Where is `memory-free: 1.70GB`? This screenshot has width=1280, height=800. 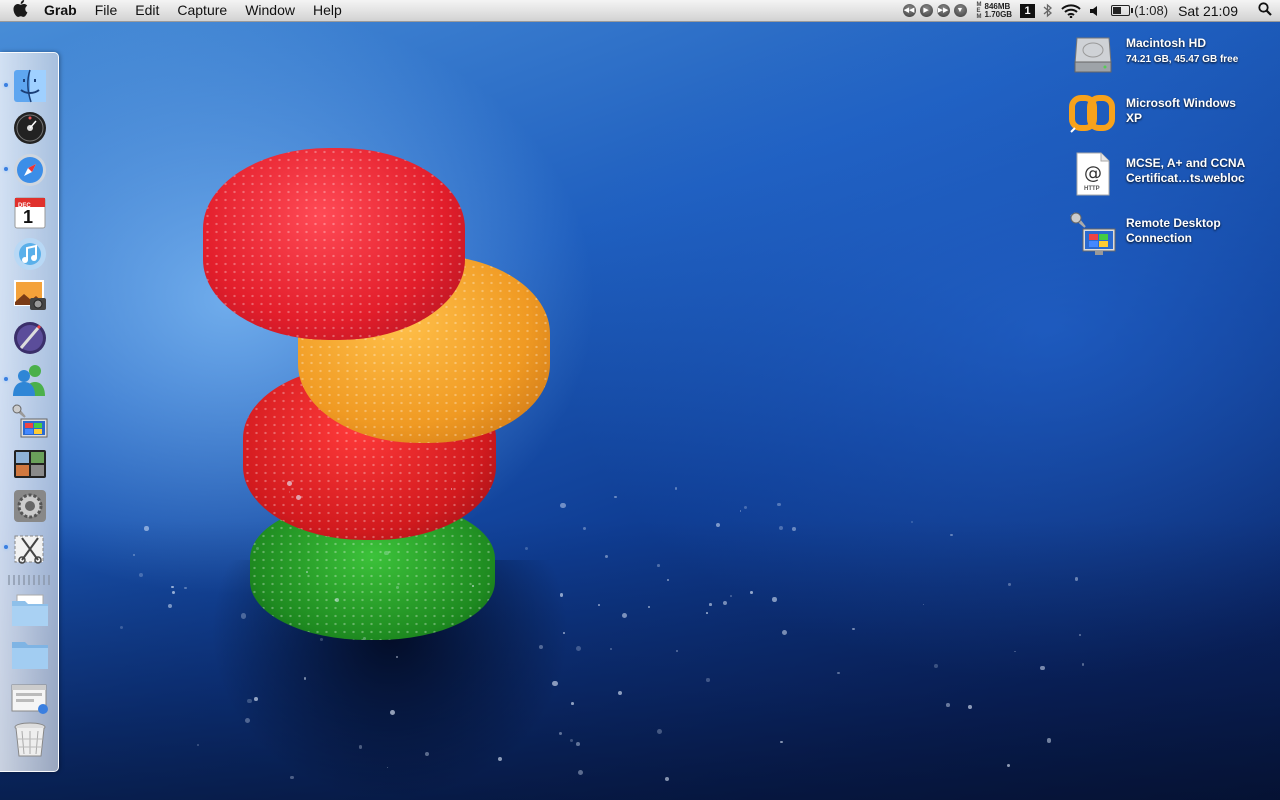 memory-free: 1.70GB is located at coordinates (998, 14).